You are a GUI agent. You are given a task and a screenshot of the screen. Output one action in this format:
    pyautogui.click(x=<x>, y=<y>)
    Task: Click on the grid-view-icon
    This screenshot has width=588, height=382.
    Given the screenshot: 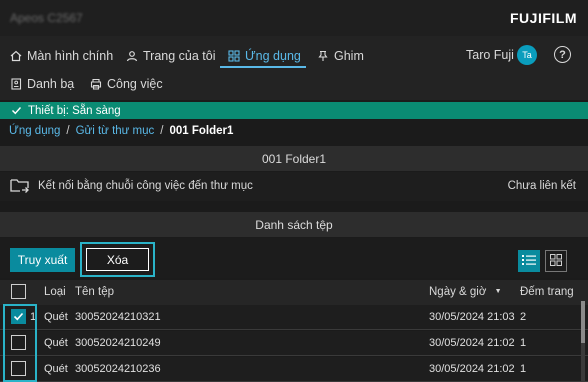 What is the action you would take?
    pyautogui.click(x=556, y=261)
    